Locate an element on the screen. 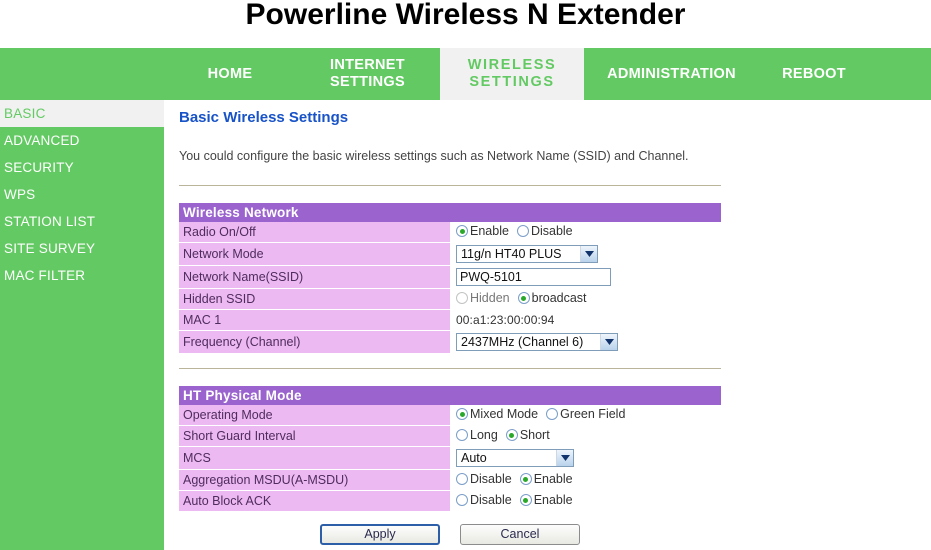 Image resolution: width=931 pixels, height=550 pixels. setting-label: MAC 1 is located at coordinates (314, 320).